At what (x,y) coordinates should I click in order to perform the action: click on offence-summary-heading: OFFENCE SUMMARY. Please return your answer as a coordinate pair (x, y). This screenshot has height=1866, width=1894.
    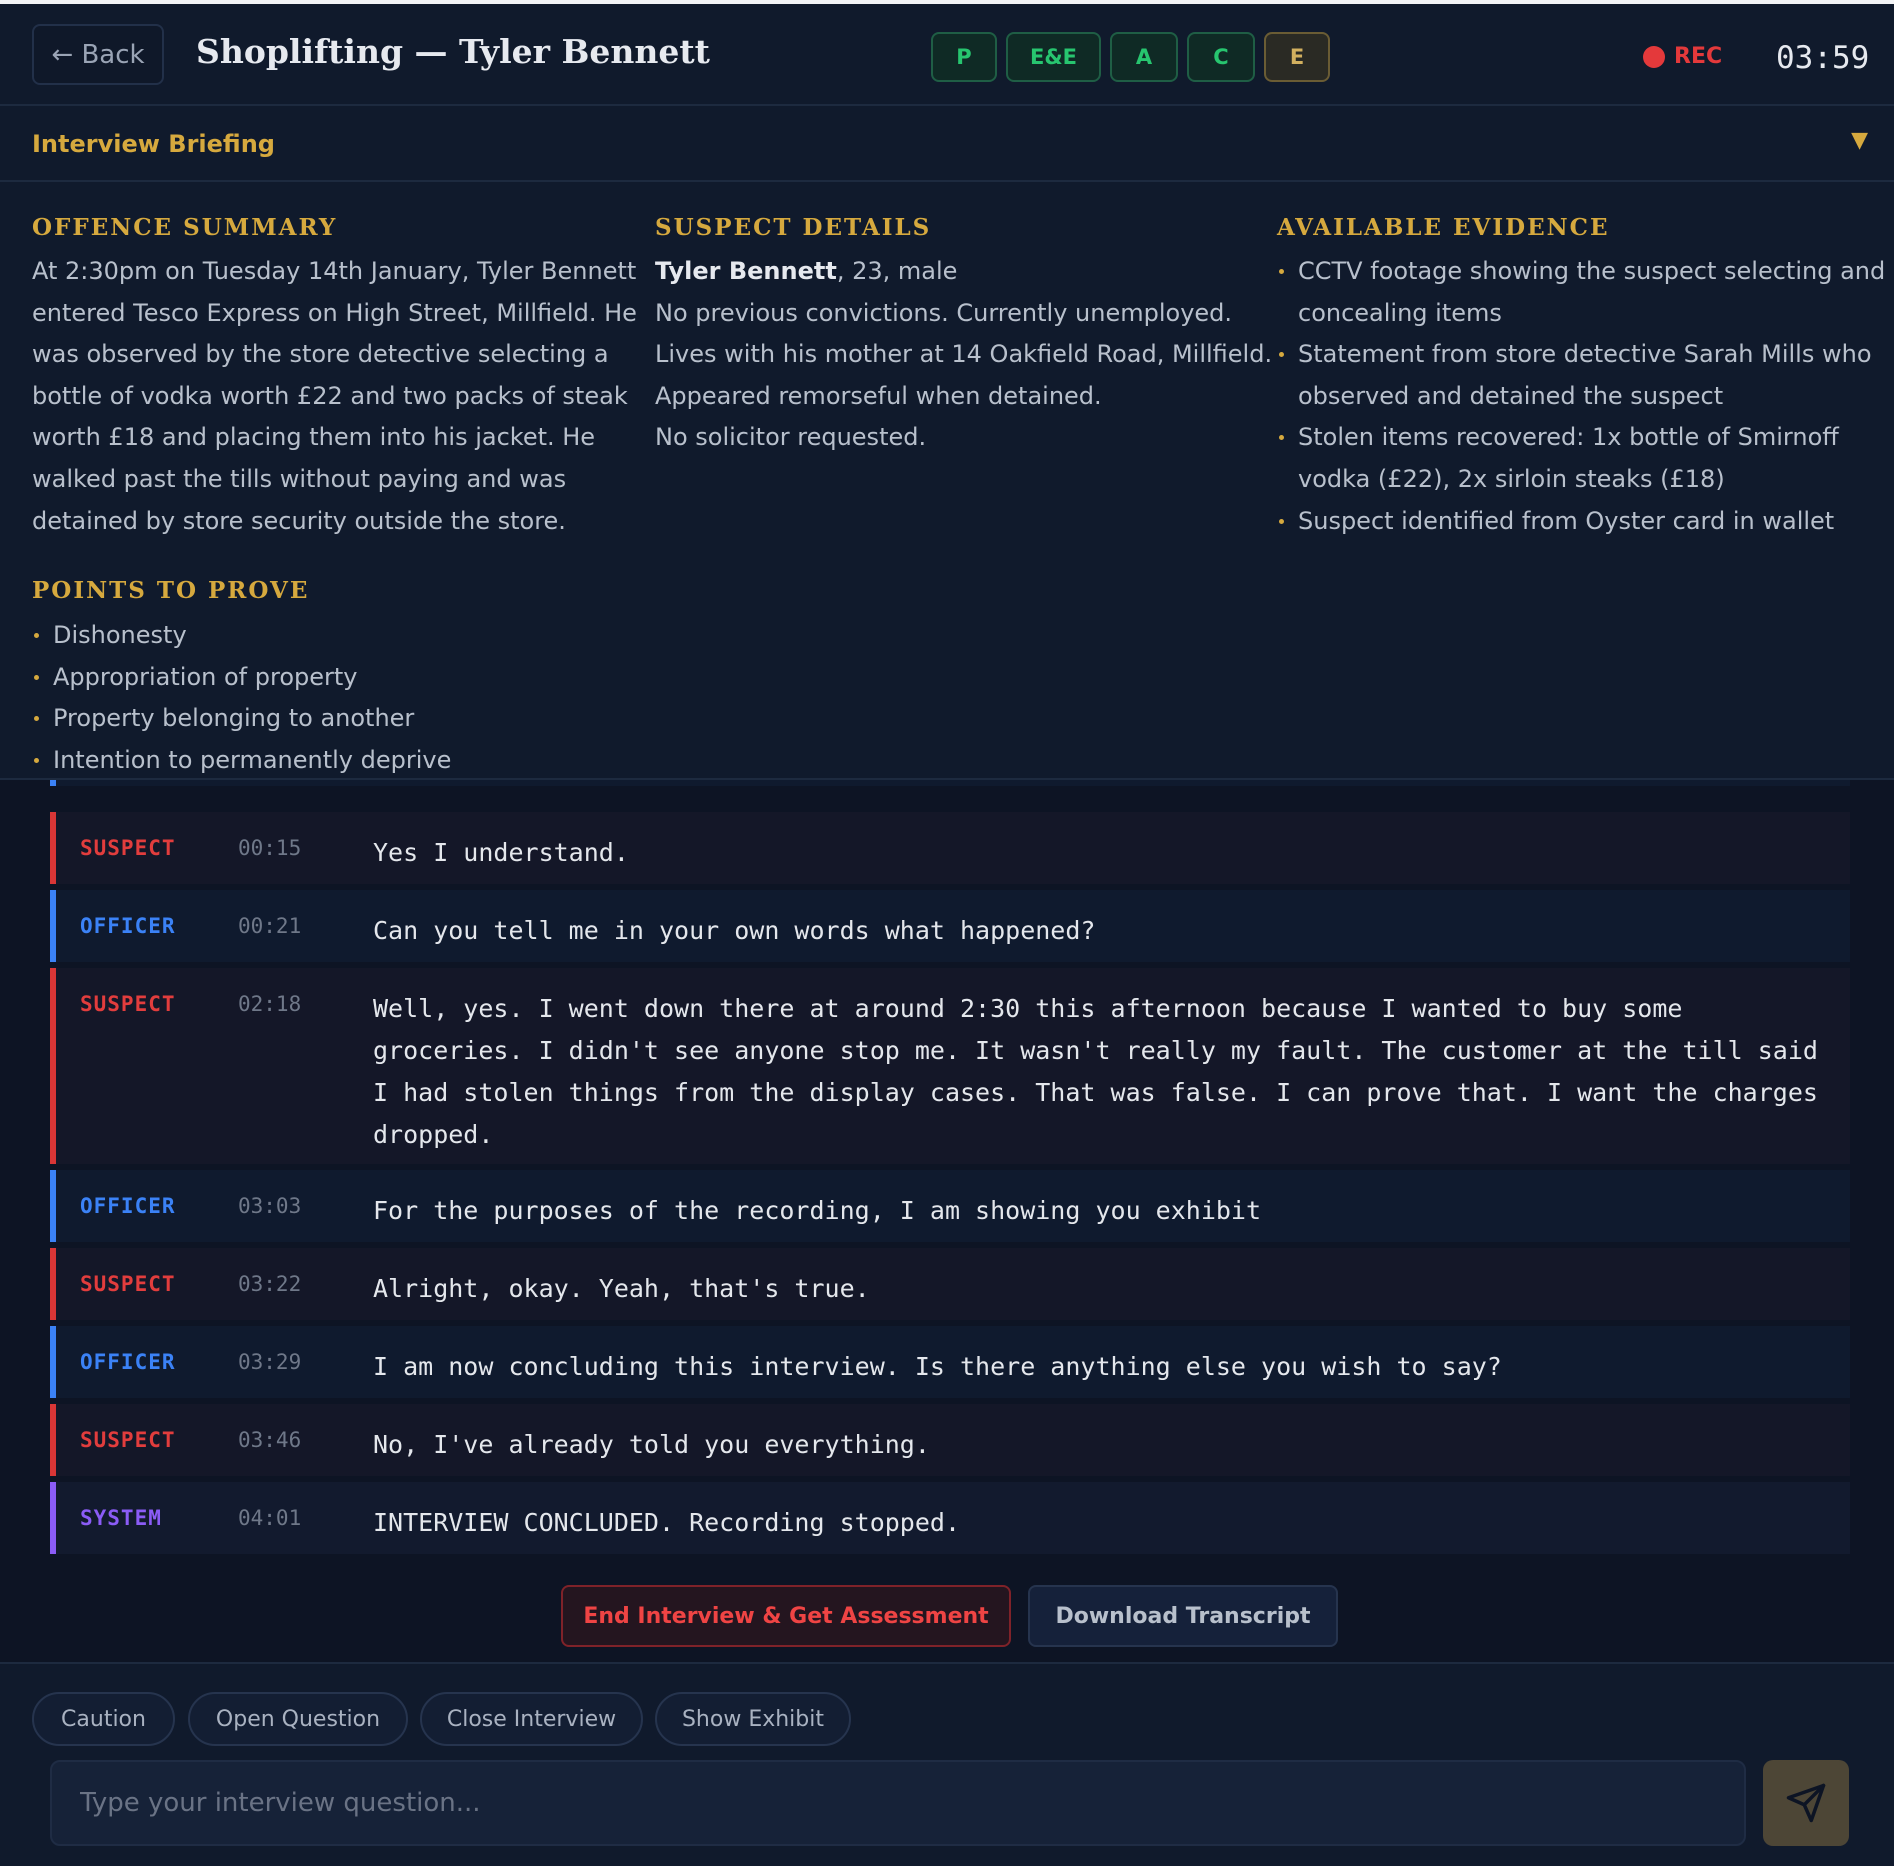
    Looking at the image, I should click on (185, 227).